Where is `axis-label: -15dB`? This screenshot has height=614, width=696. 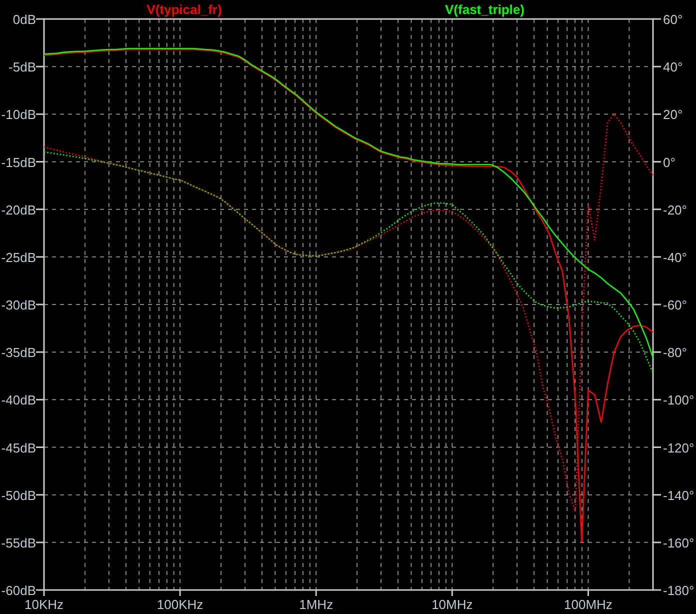
axis-label: -15dB is located at coordinates (18, 162).